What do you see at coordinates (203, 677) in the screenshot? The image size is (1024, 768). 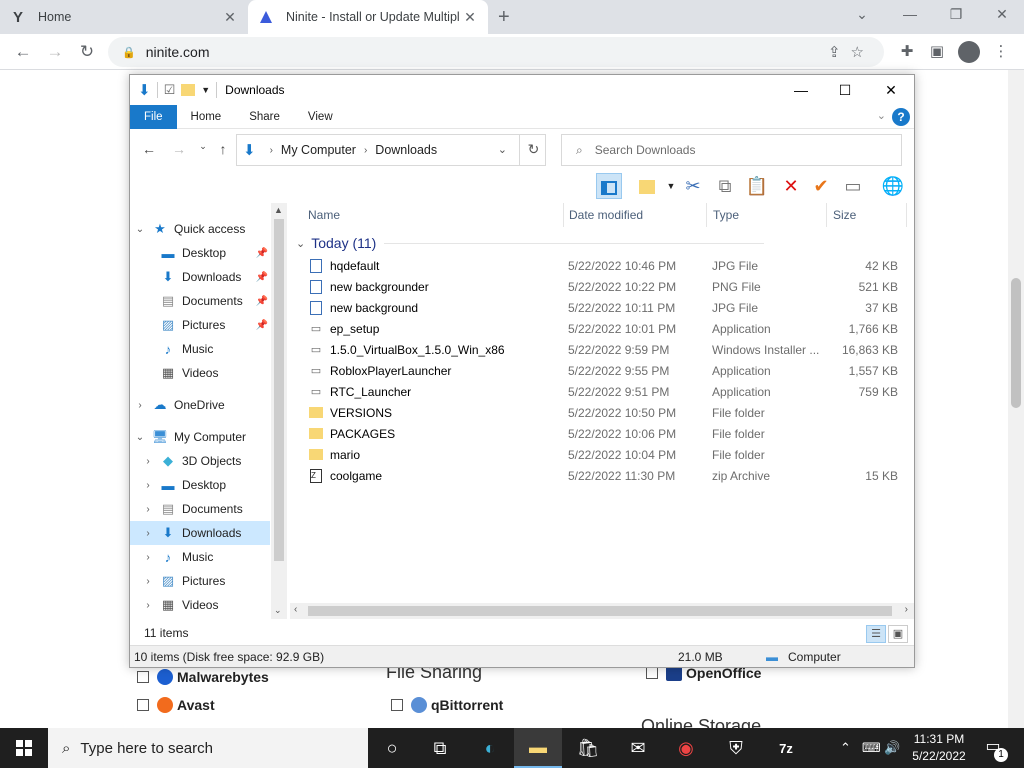 I see `app-checkbox-malwarebytes: Malwarebytes` at bounding box center [203, 677].